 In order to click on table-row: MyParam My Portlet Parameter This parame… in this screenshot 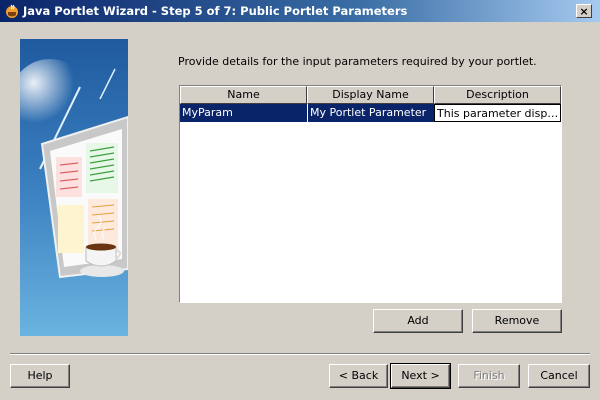, I will do `click(370, 113)`.